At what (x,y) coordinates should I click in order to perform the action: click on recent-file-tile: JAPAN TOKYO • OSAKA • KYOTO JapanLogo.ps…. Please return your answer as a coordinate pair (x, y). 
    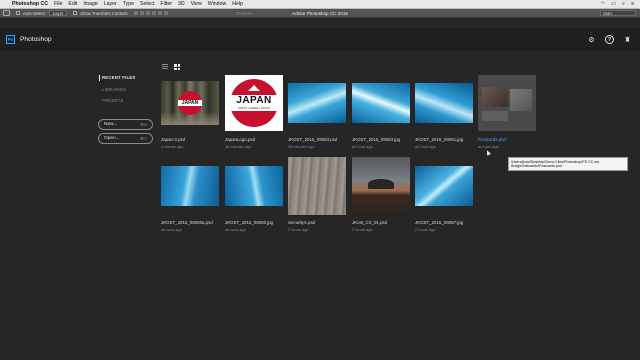
    Looking at the image, I should click on (254, 112).